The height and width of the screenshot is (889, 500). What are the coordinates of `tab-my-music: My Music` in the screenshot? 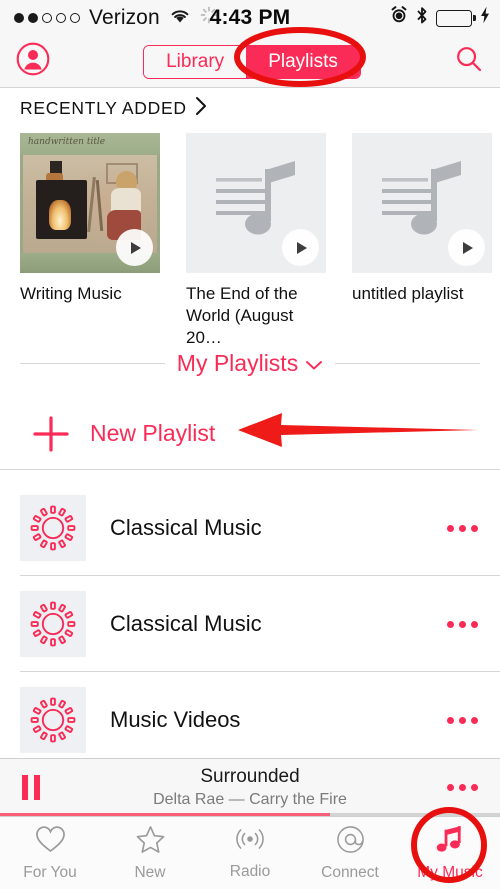 It's located at (450, 853).